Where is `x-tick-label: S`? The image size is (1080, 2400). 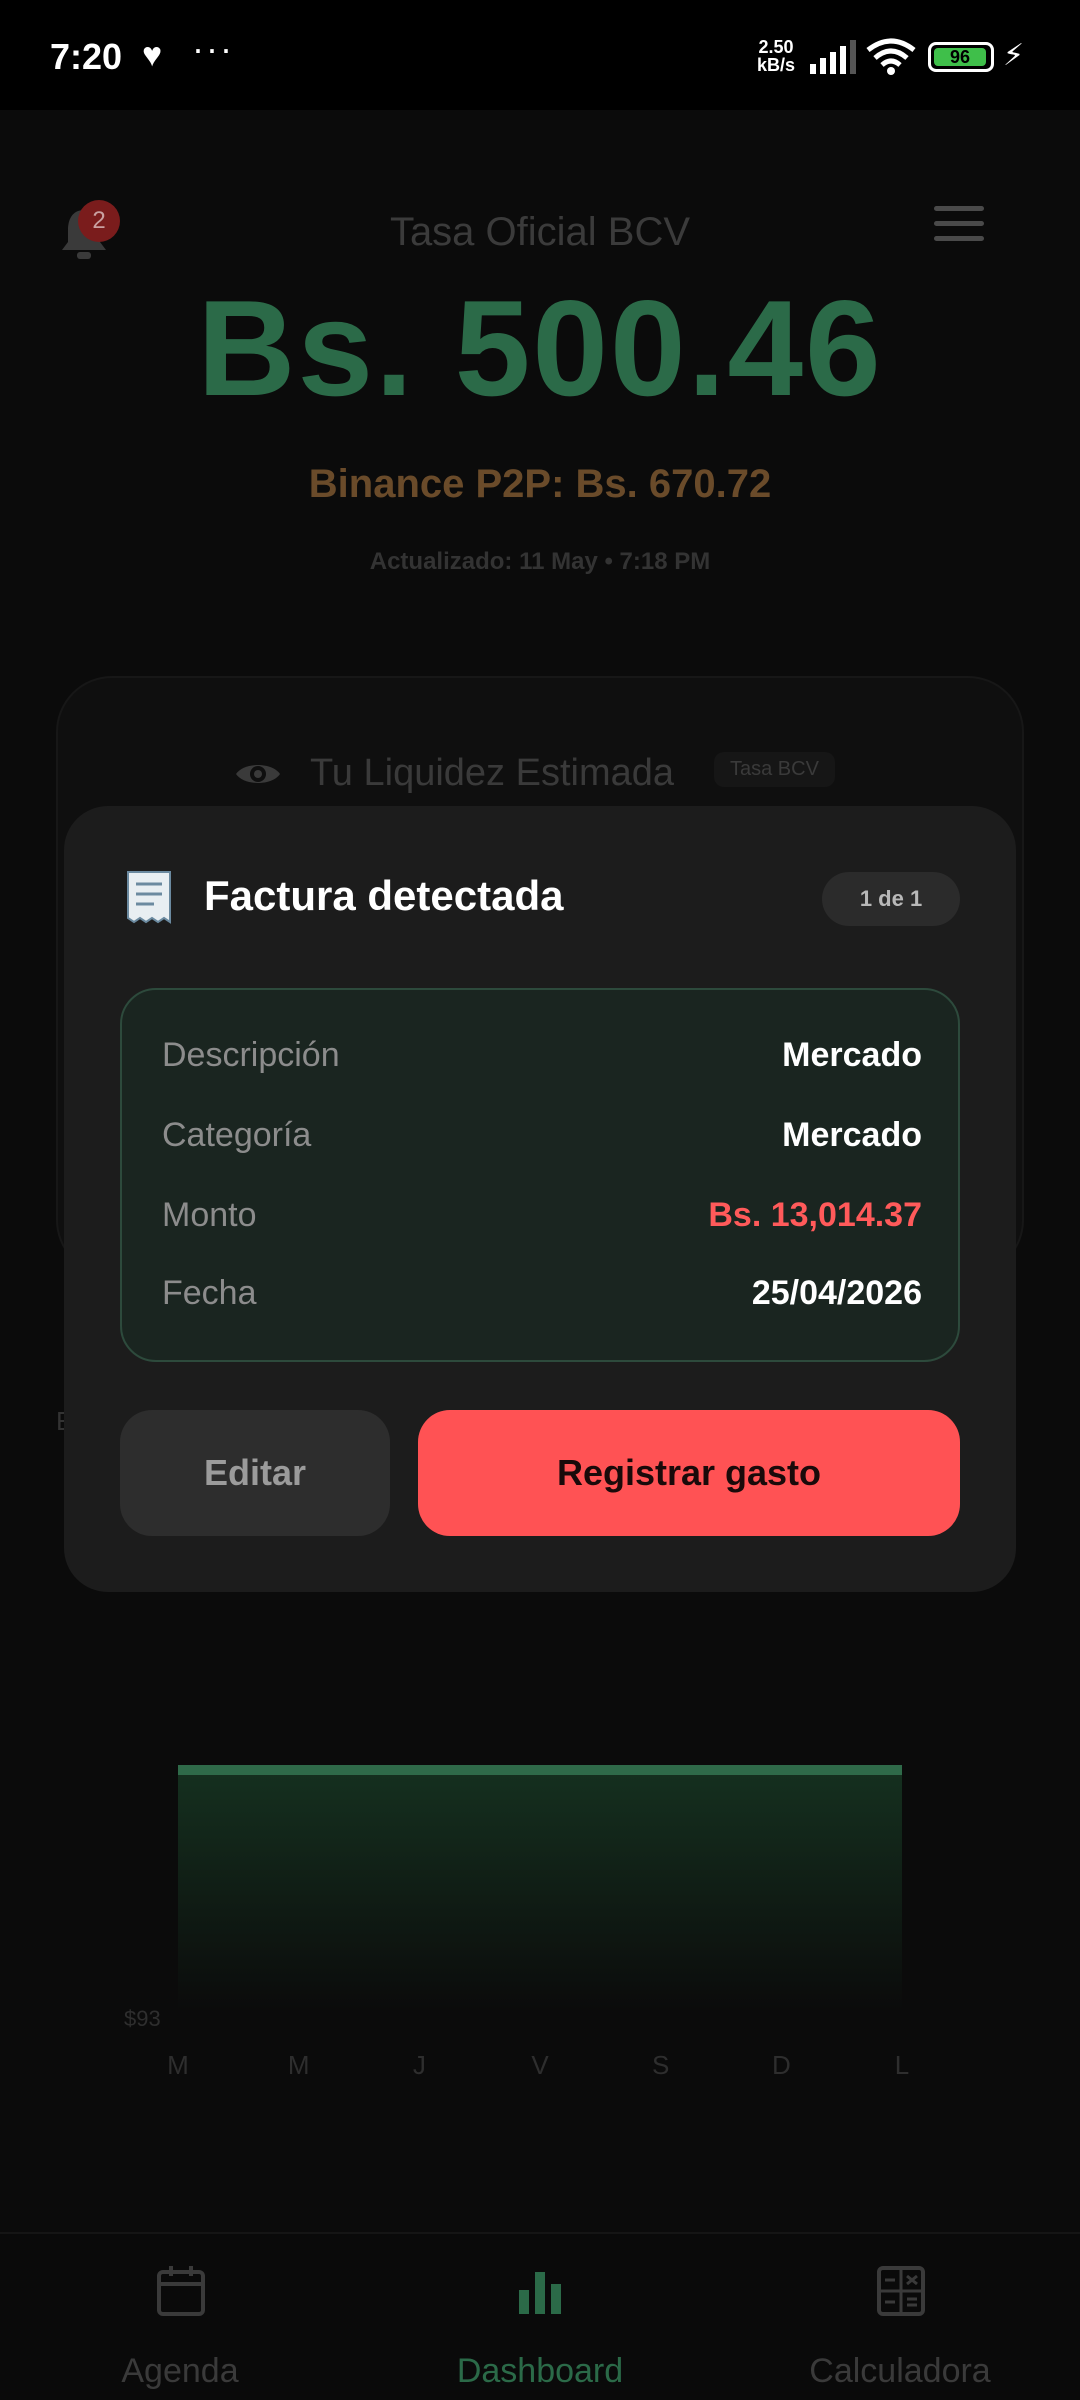 x-tick-label: S is located at coordinates (660, 2065).